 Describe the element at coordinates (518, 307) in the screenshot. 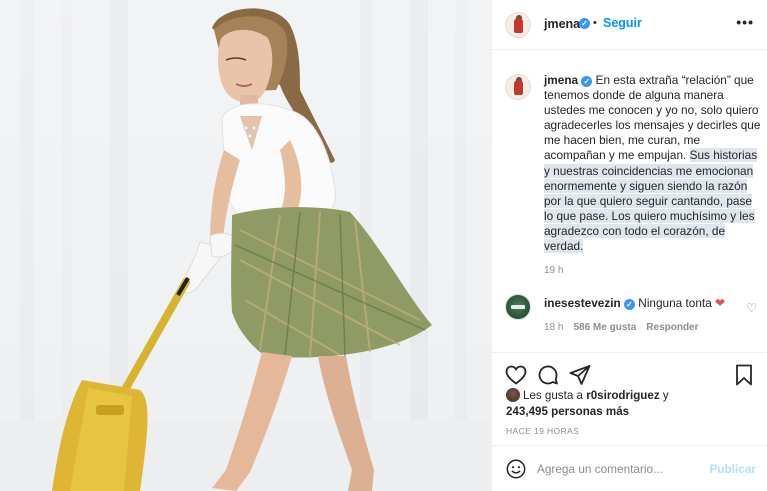

I see `commenter-avatar` at that location.